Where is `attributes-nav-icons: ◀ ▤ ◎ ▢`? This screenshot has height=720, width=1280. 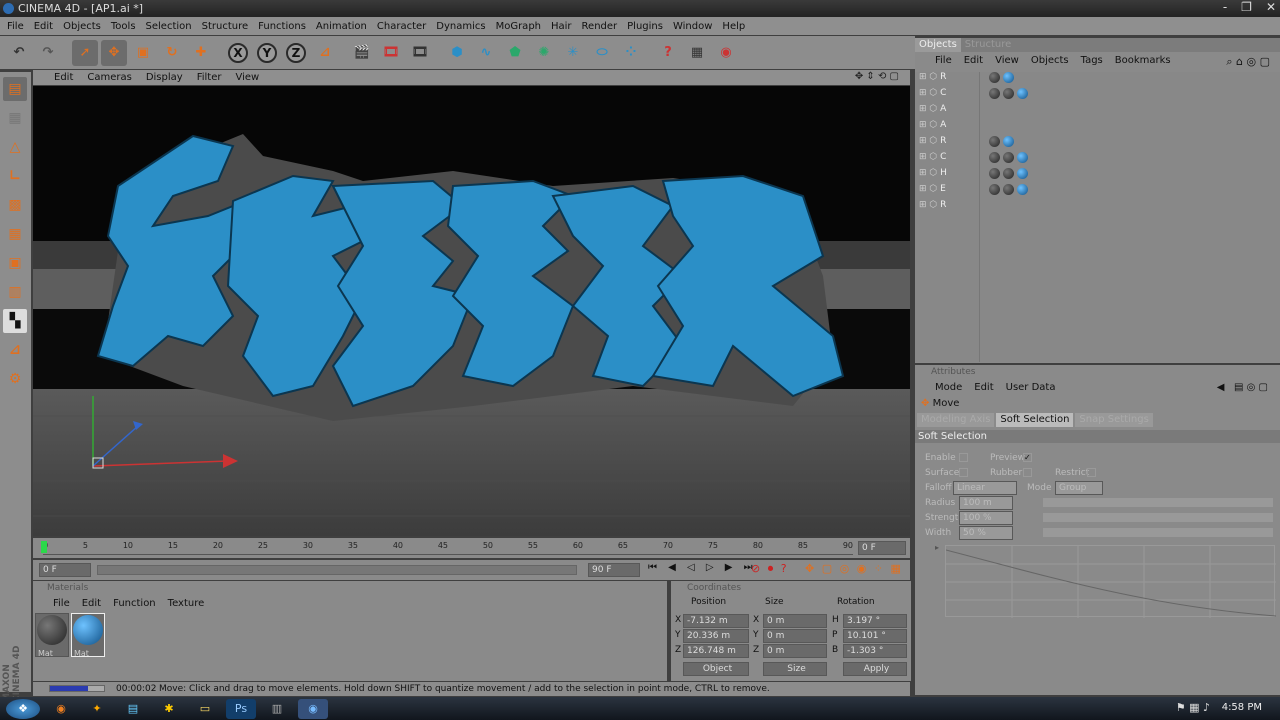
attributes-nav-icons: ◀ ▤ ◎ ▢ is located at coordinates (1242, 387).